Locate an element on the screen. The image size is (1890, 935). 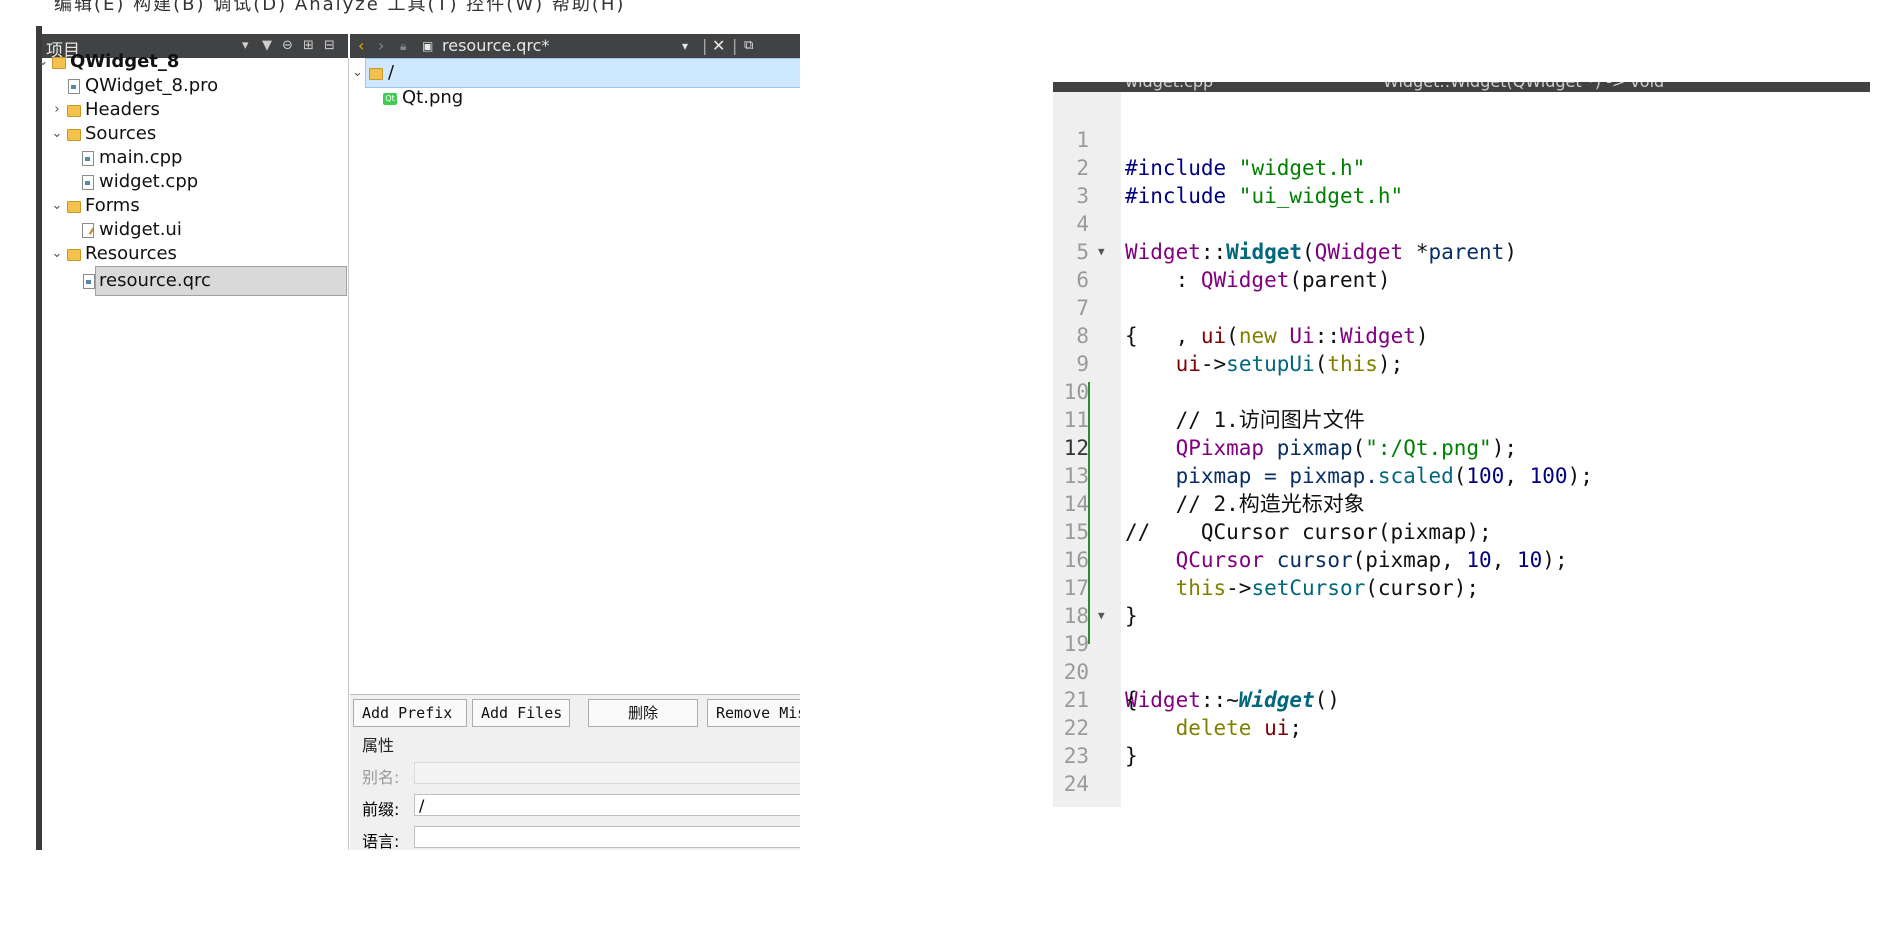
code-line: 14 // QCursor cursor(pixmap); is located at coordinates (1461, 503).